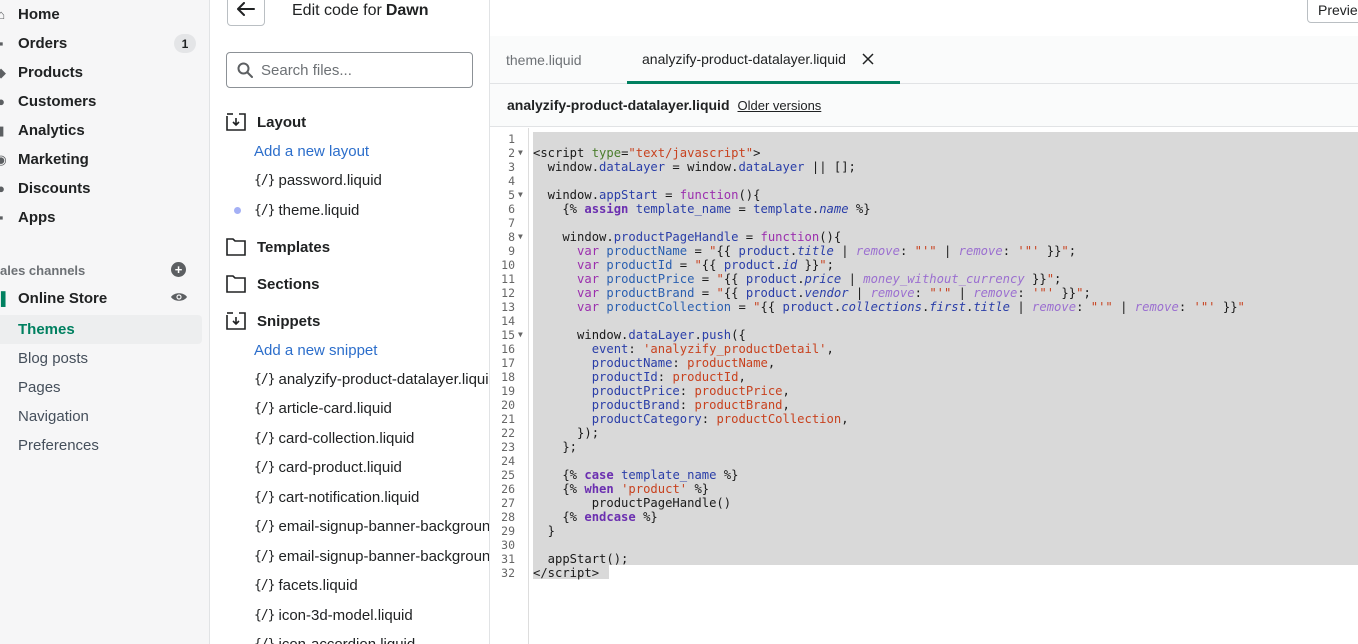 Image resolution: width=1358 pixels, height=644 pixels. Describe the element at coordinates (311, 151) in the screenshot. I see `add-new-layout-link: Add a new layout` at that location.